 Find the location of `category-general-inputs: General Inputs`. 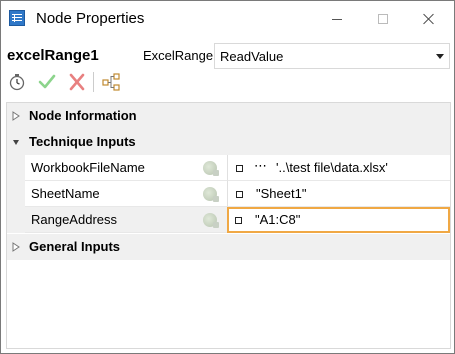

category-general-inputs: General Inputs is located at coordinates (228, 247).